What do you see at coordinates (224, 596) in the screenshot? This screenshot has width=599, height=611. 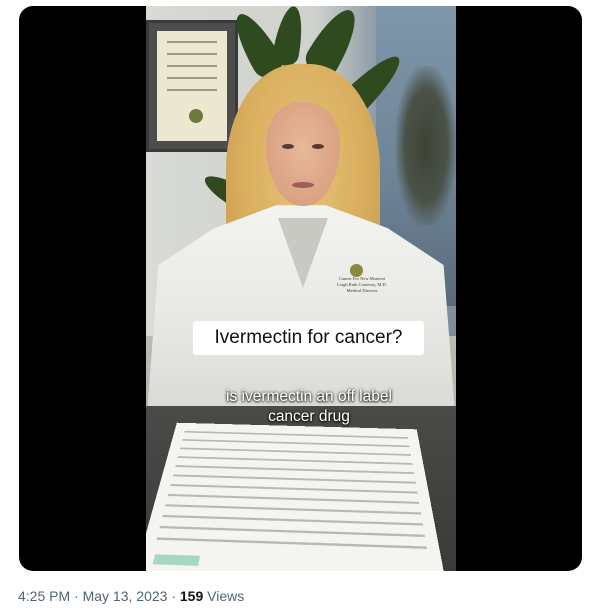 I see `views-label: Views` at bounding box center [224, 596].